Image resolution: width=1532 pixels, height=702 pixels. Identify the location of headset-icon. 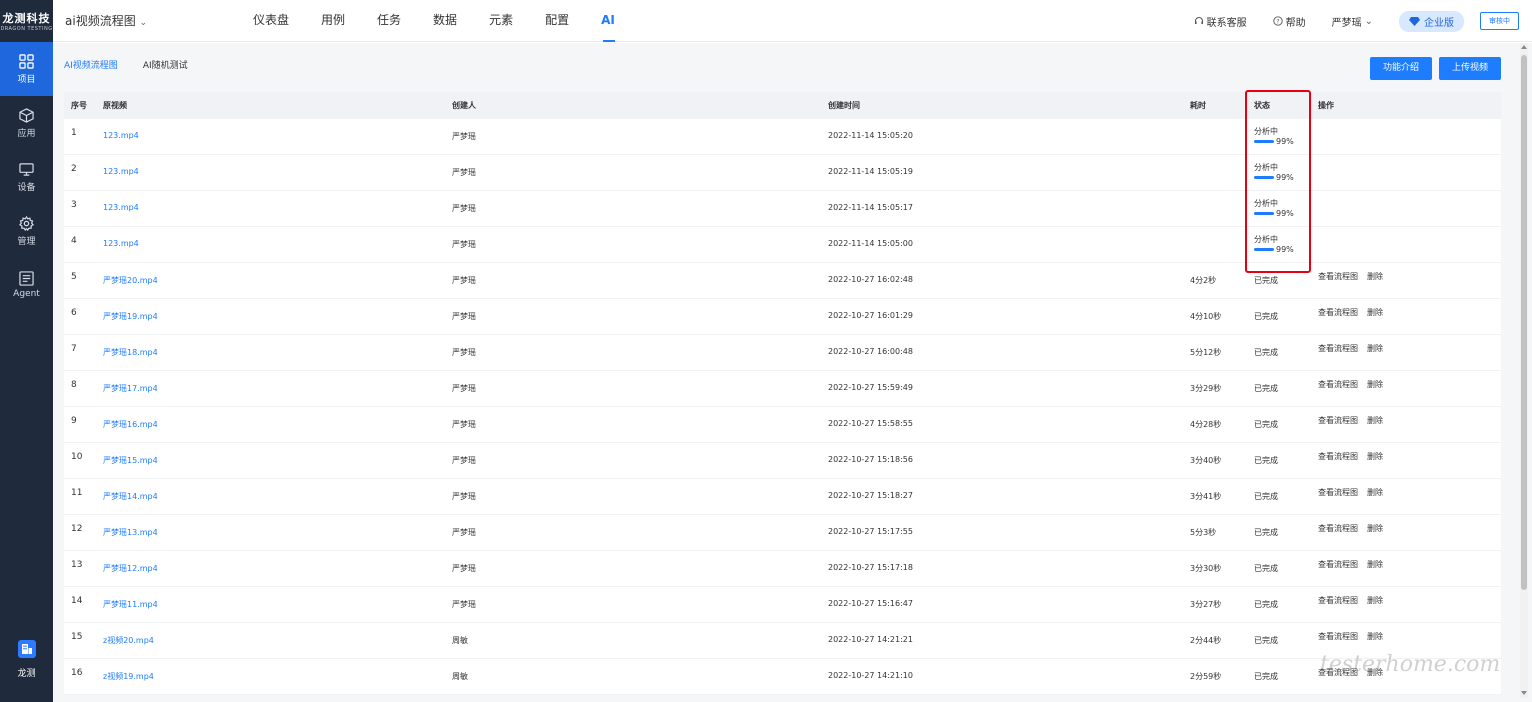
(1198, 20).